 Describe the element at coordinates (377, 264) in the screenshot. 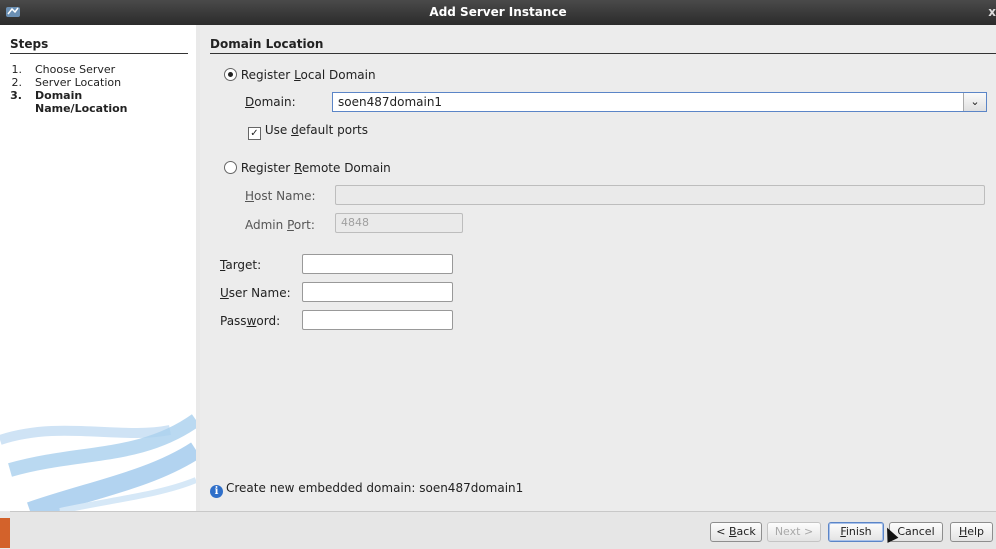

I see `target-input` at that location.